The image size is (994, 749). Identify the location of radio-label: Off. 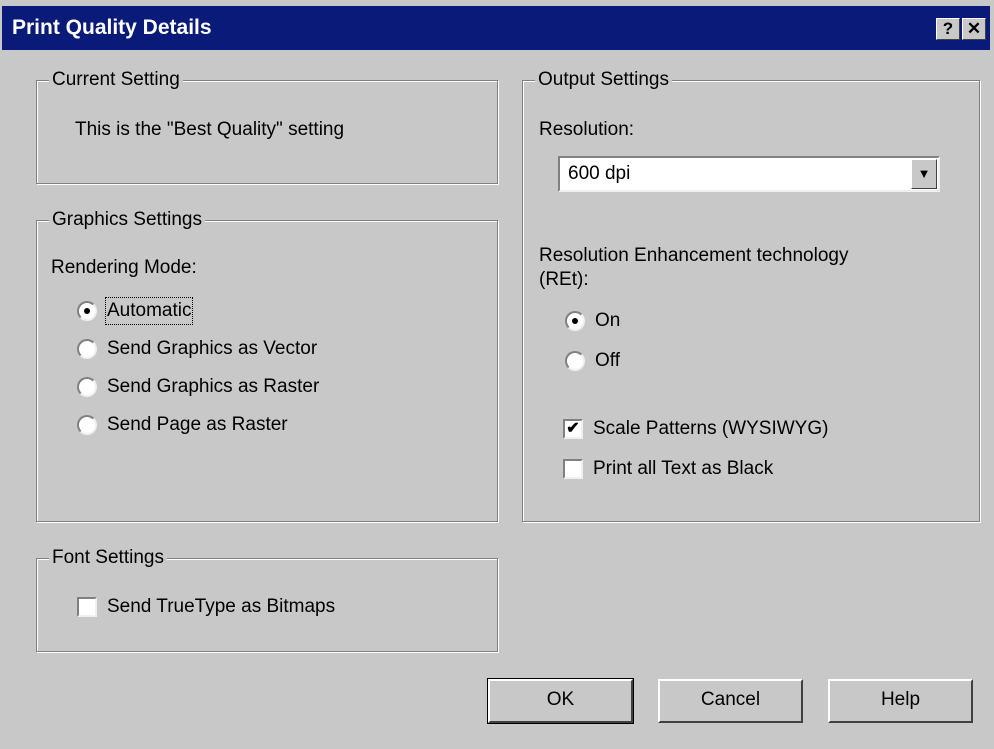
(607, 360).